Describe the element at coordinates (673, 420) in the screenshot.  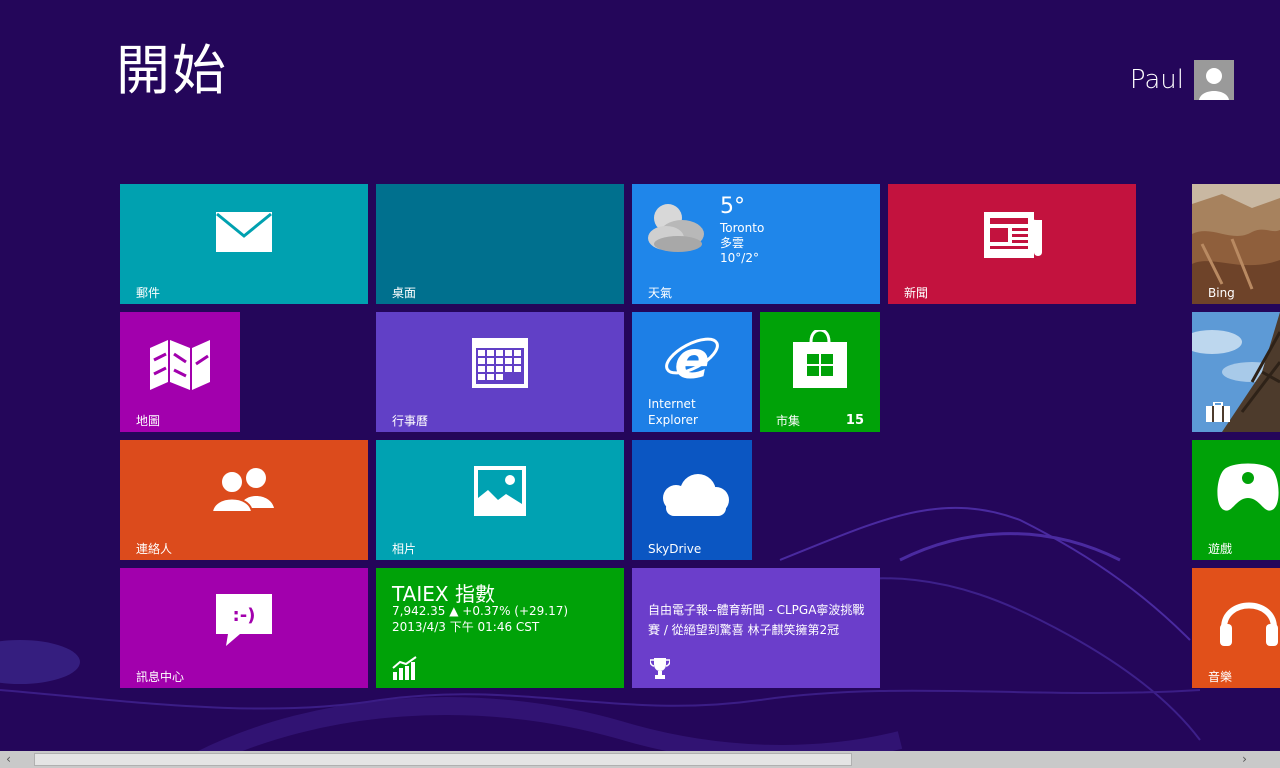
I see `tile-label-line2: Explorer` at that location.